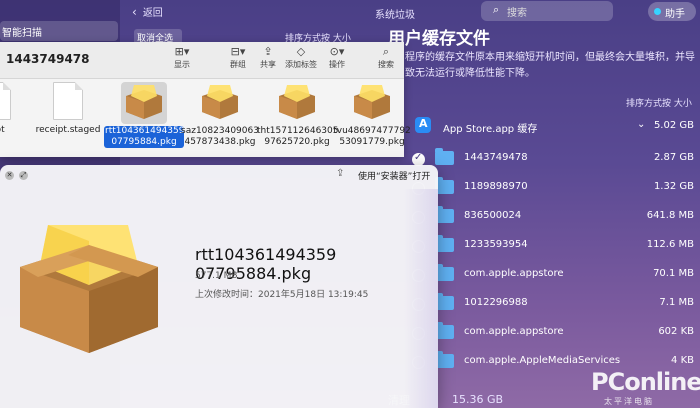  What do you see at coordinates (395, 15) in the screenshot?
I see `page-title: 系统垃圾` at bounding box center [395, 15].